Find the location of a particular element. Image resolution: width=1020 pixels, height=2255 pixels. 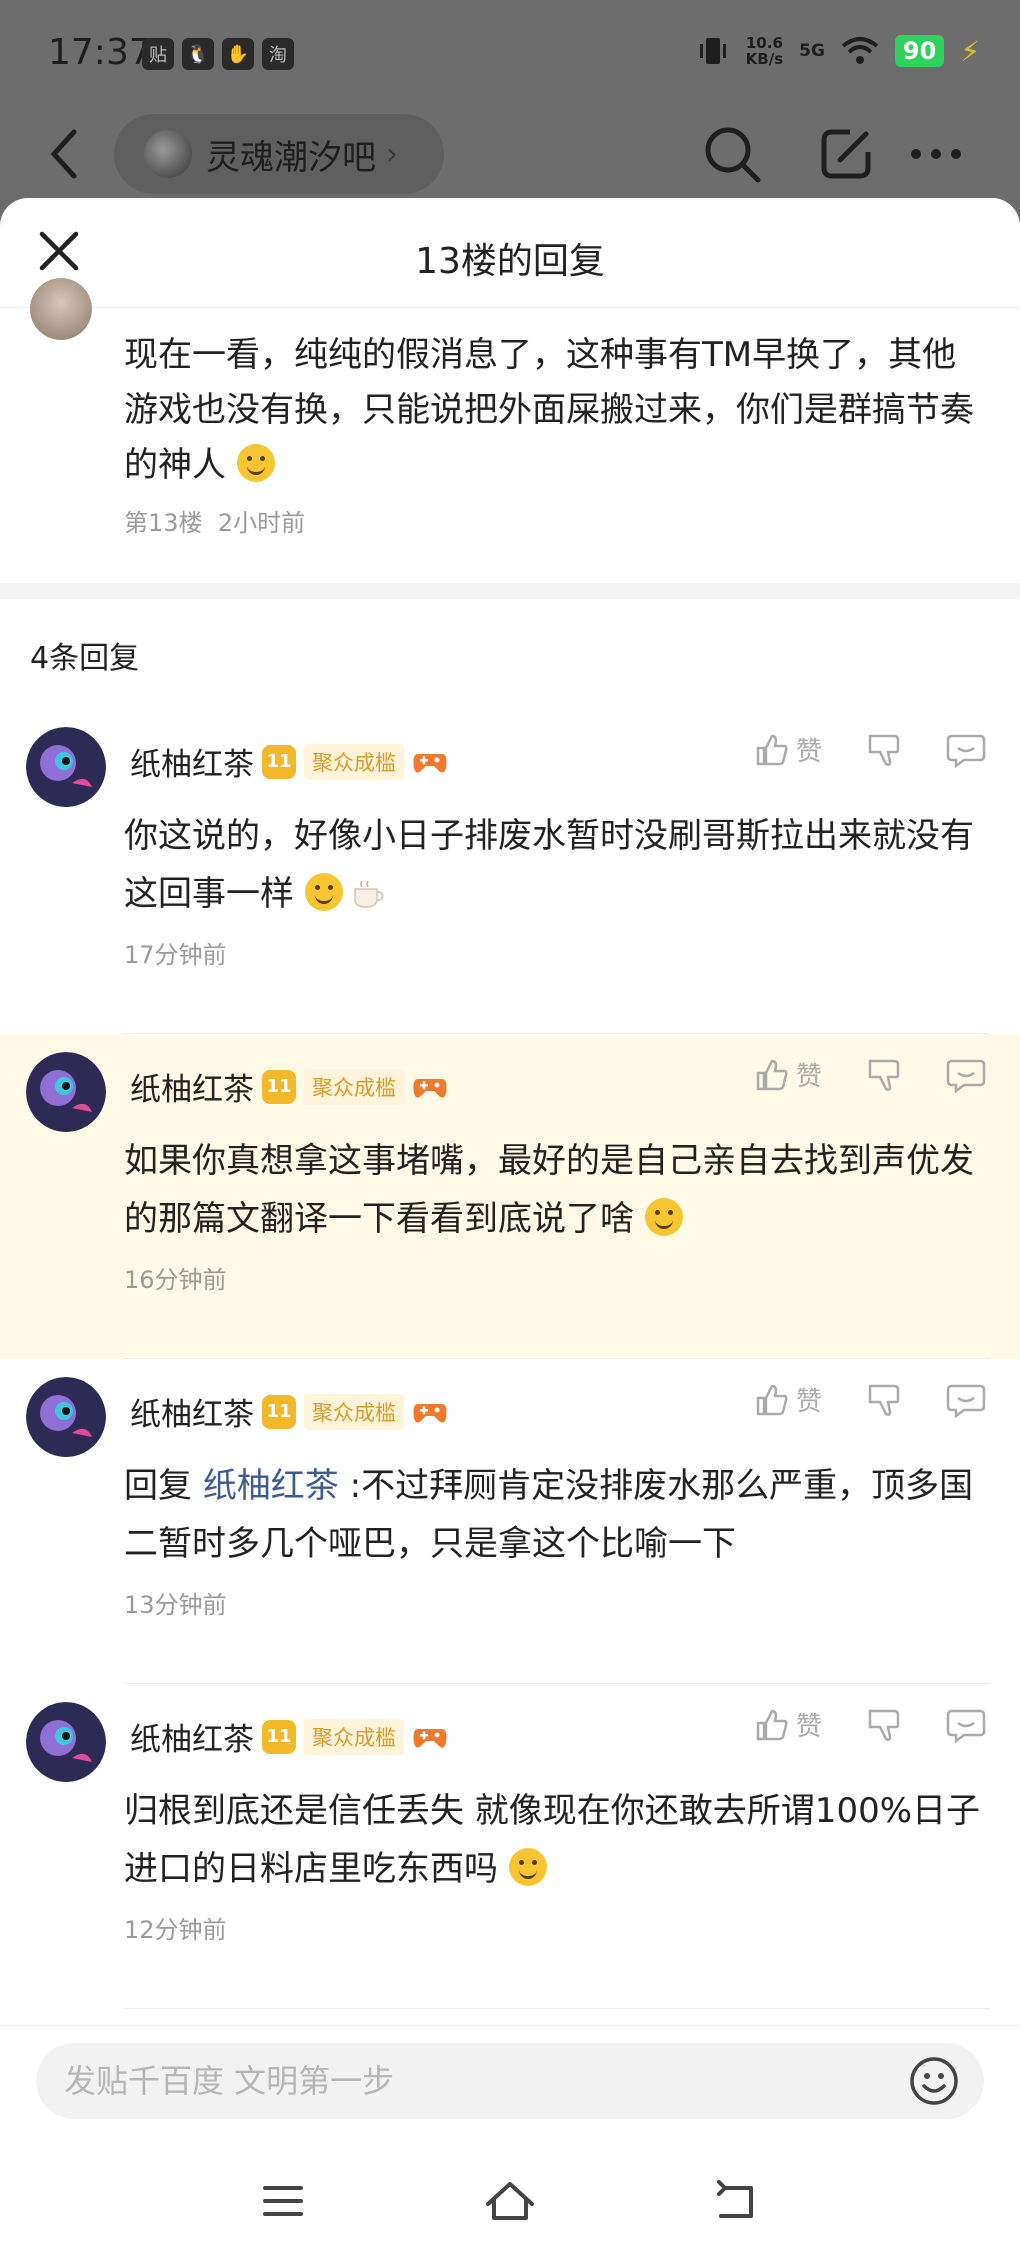

back-icon is located at coordinates (64, 154).